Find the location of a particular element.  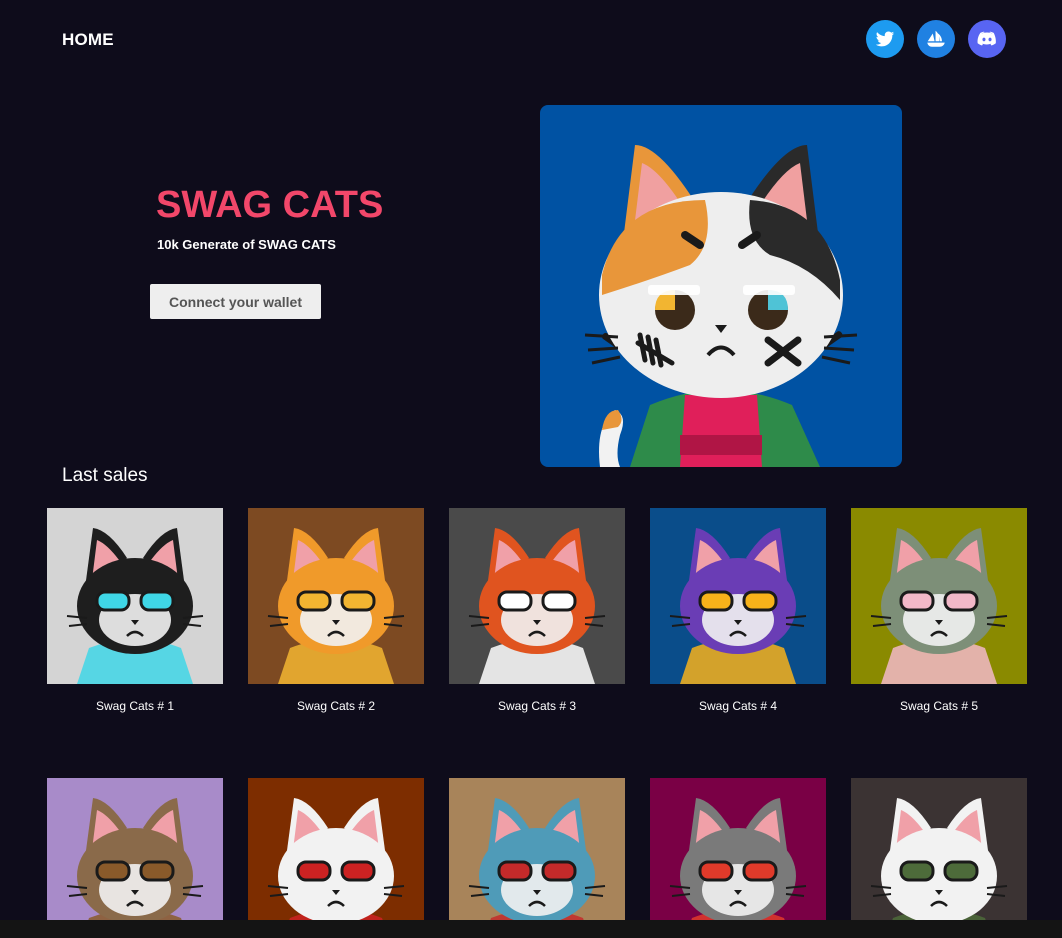

opensea-button is located at coordinates (936, 39).